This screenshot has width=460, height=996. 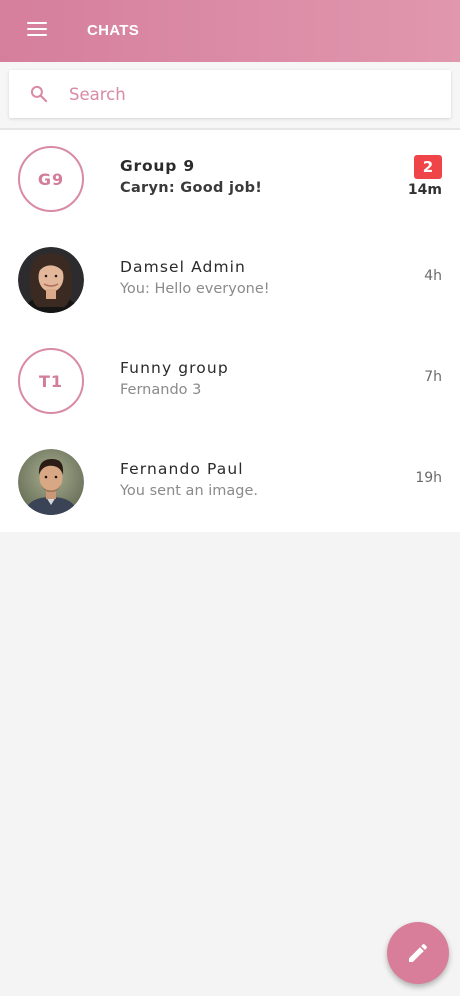 I want to click on chat-name: Group 9, so click(x=157, y=166).